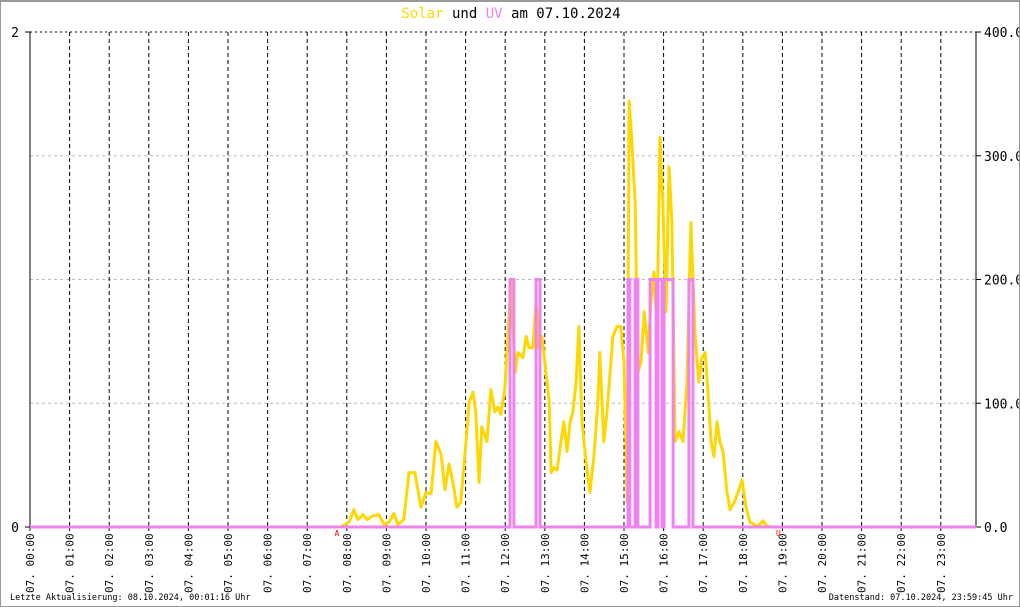 Image resolution: width=1020 pixels, height=607 pixels. Describe the element at coordinates (545, 563) in the screenshot. I see `x-tick-label: 07. 13:00` at that location.